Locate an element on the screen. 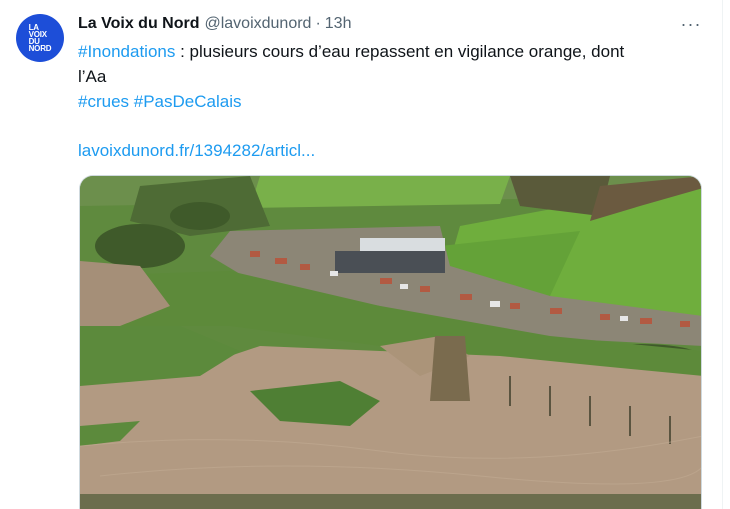 This screenshot has width=730, height=509. timestamp: 13h is located at coordinates (338, 24).